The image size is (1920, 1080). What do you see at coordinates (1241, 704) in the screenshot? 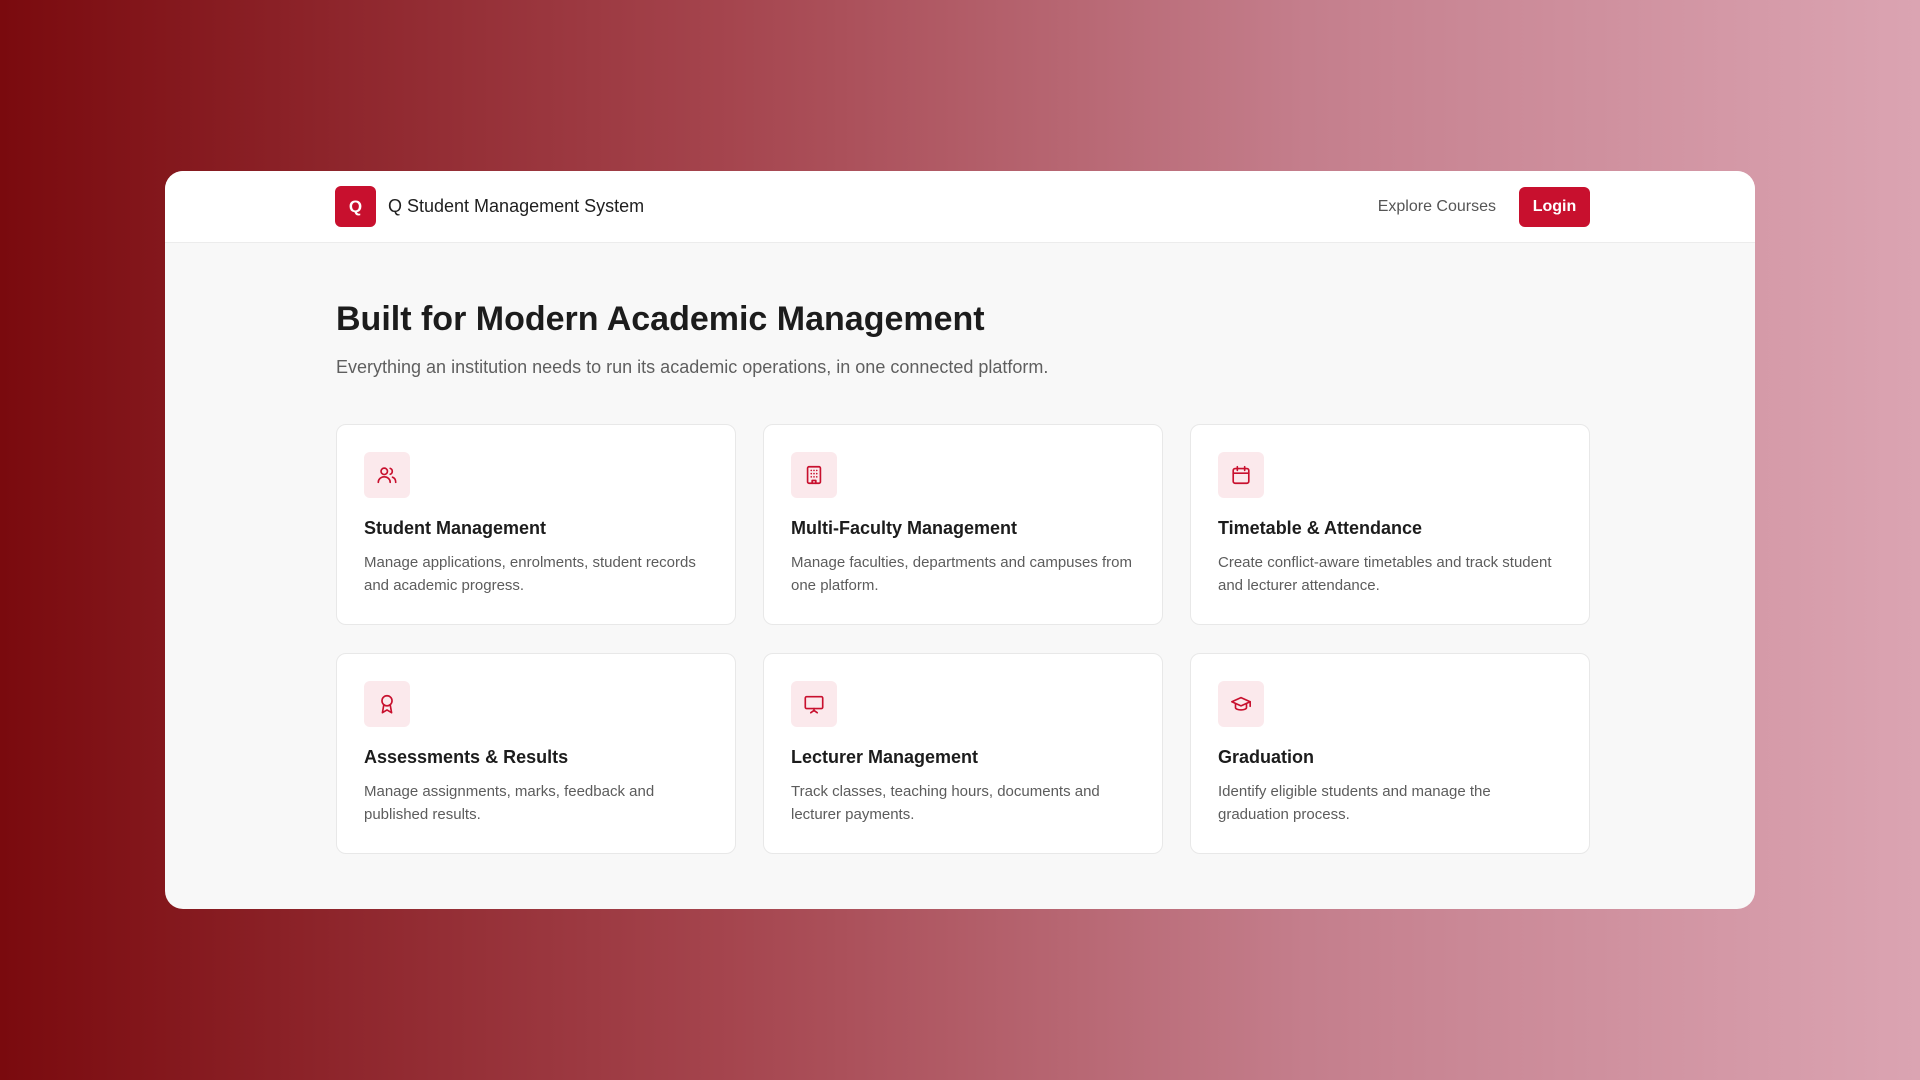
I see `graduation-cap-icon` at bounding box center [1241, 704].